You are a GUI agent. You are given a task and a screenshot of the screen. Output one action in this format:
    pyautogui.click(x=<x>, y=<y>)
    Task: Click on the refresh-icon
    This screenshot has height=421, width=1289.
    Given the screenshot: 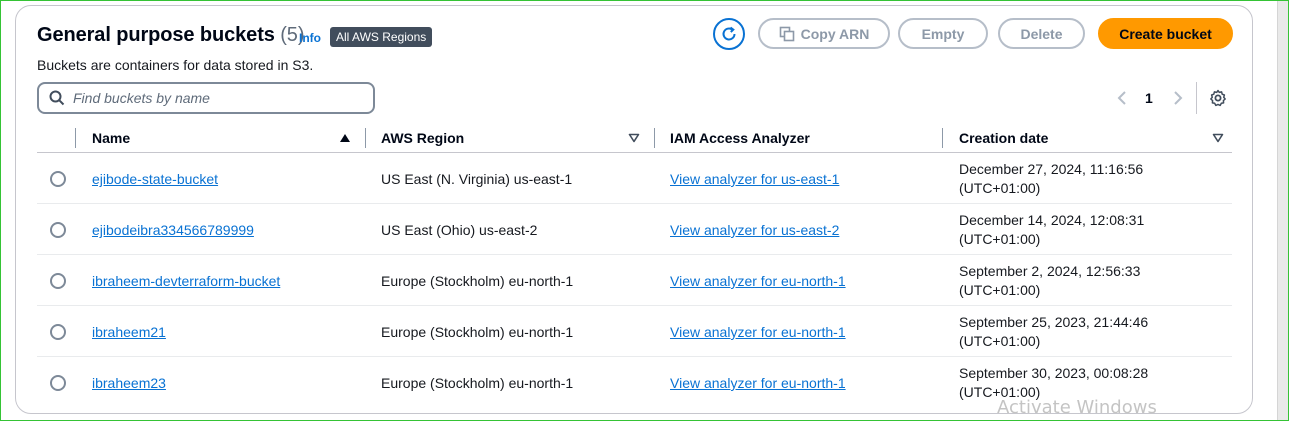 What is the action you would take?
    pyautogui.click(x=729, y=33)
    